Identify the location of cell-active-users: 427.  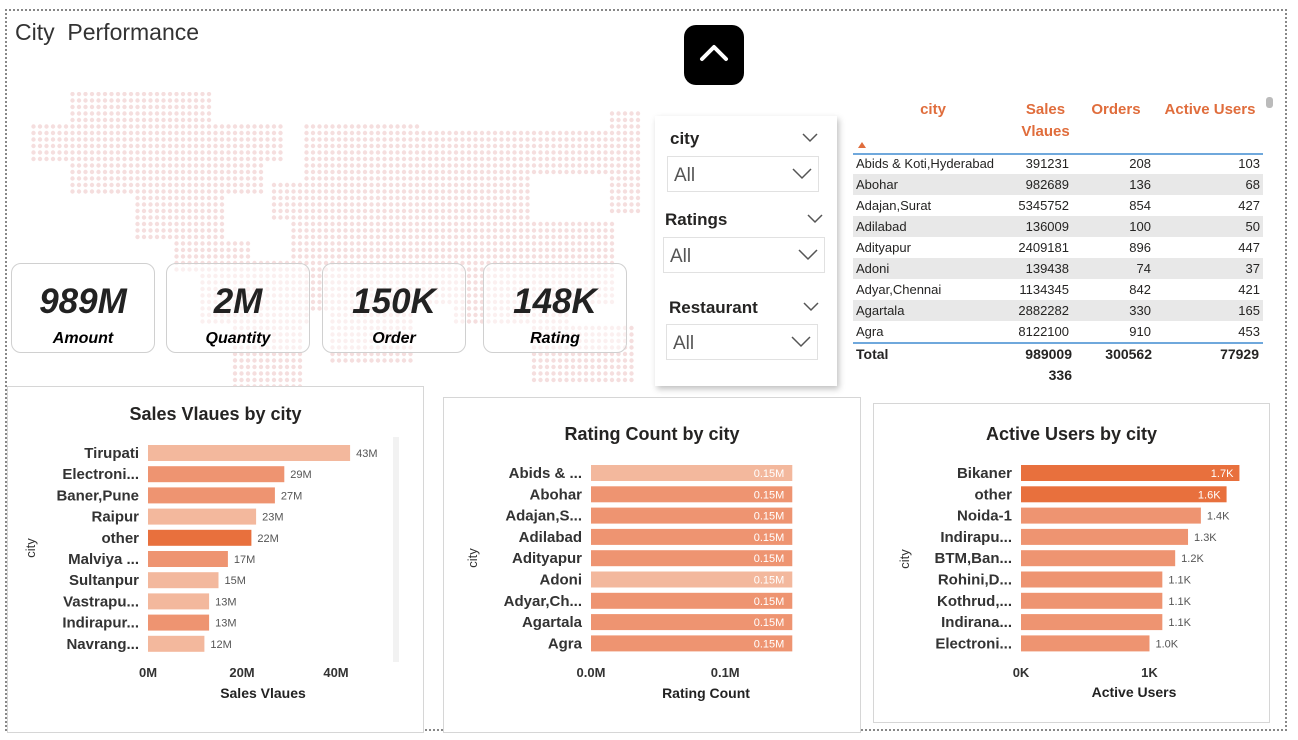
(1249, 205).